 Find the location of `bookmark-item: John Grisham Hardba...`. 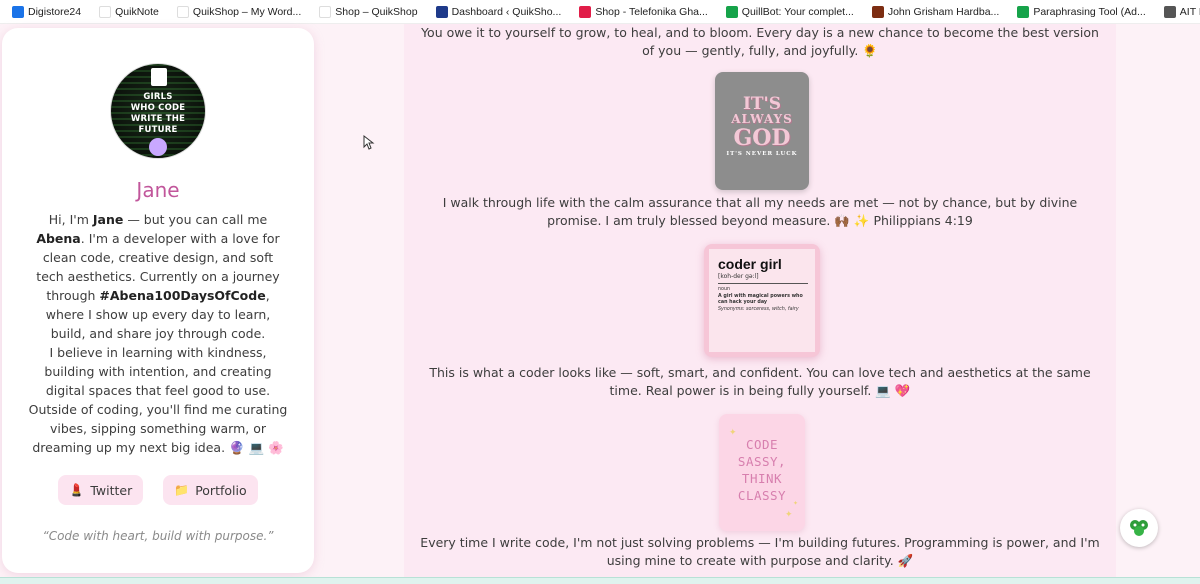

bookmark-item: John Grisham Hardba... is located at coordinates (935, 12).